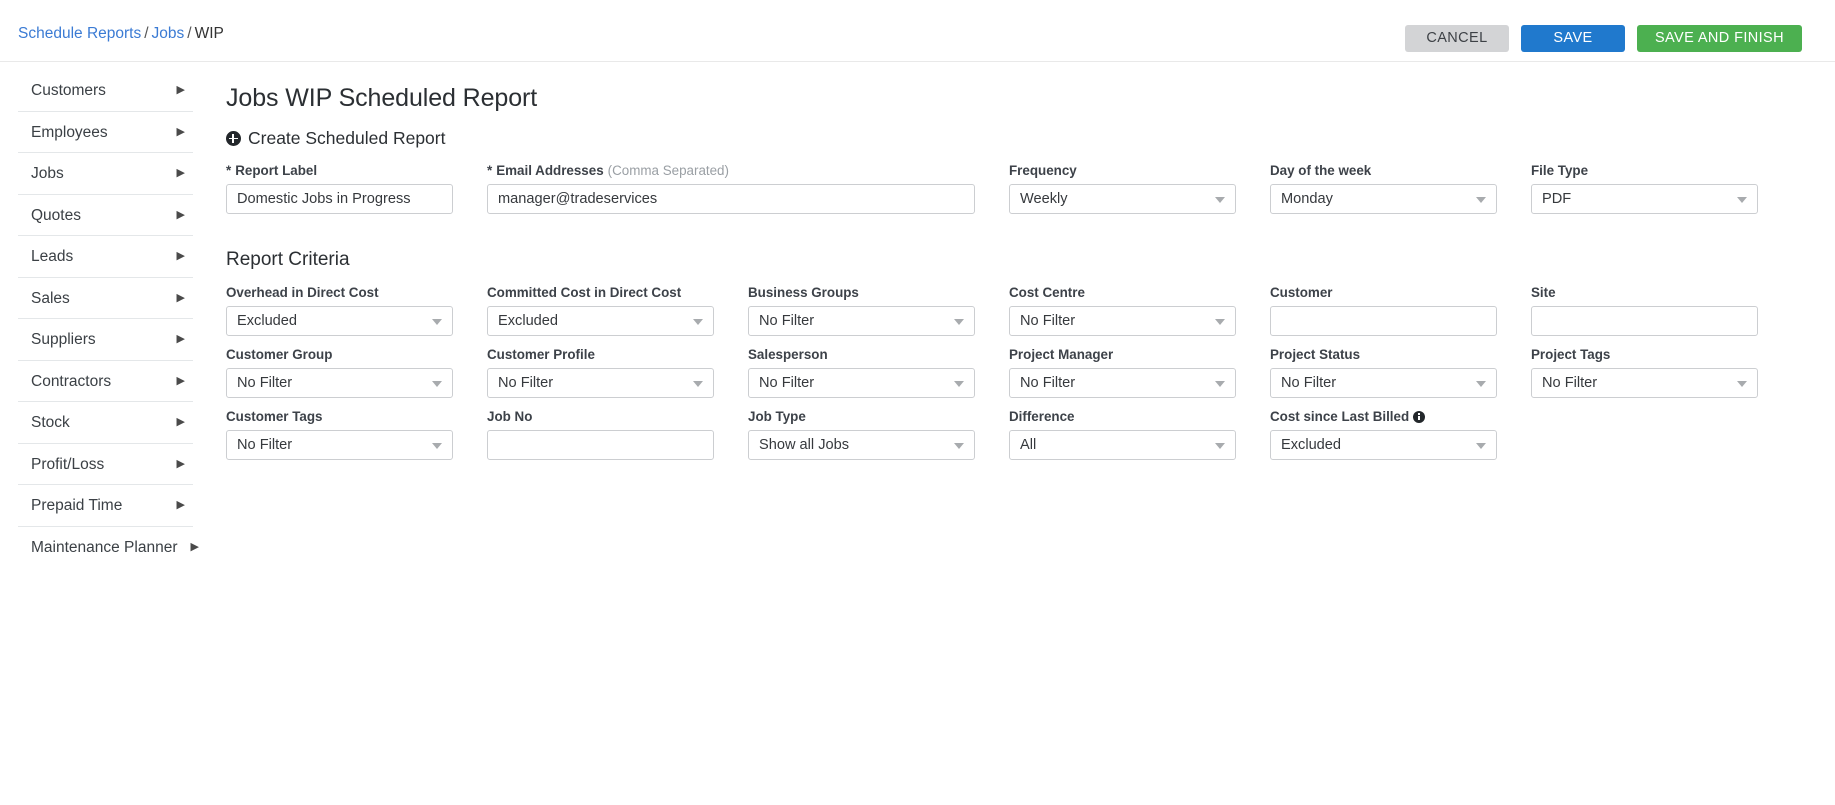 The image size is (1835, 805). I want to click on cost-centre-select: No Filter, so click(1122, 321).